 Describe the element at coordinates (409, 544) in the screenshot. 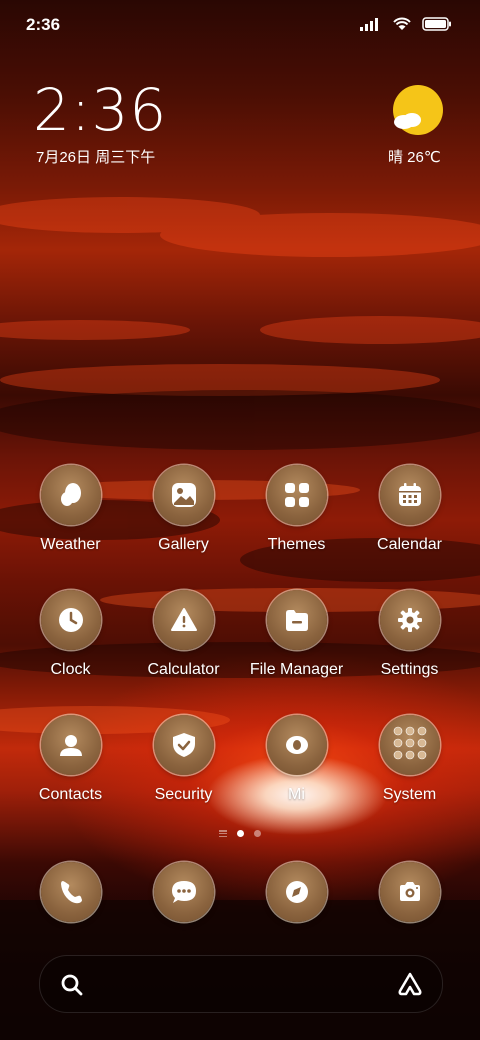

I see `app-label: Calendar` at that location.